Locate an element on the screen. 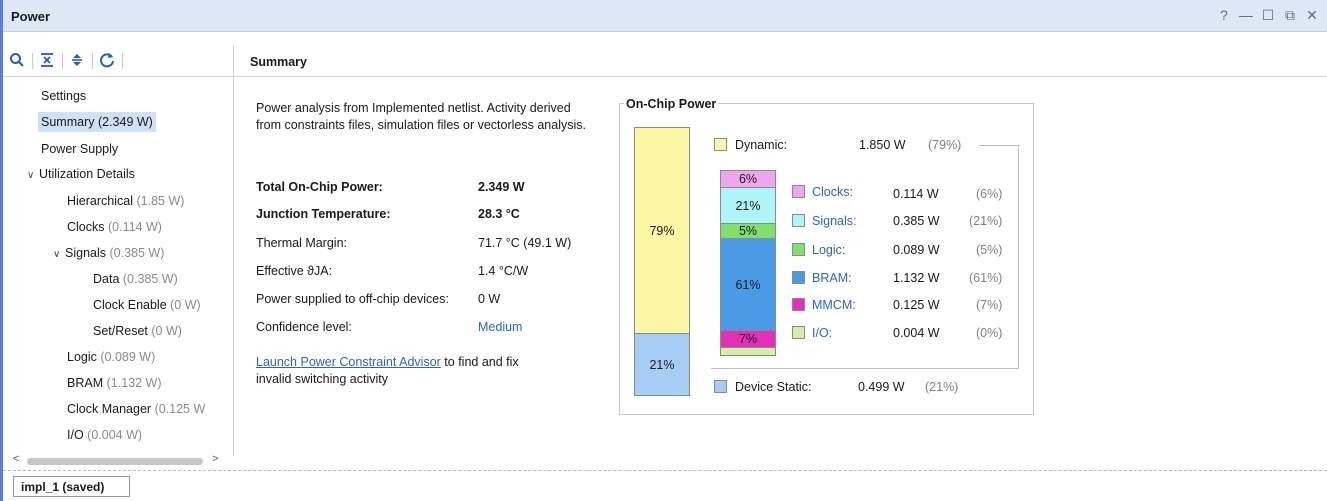 Image resolution: width=1327 pixels, height=501 pixels. search-icon is located at coordinates (17, 61).